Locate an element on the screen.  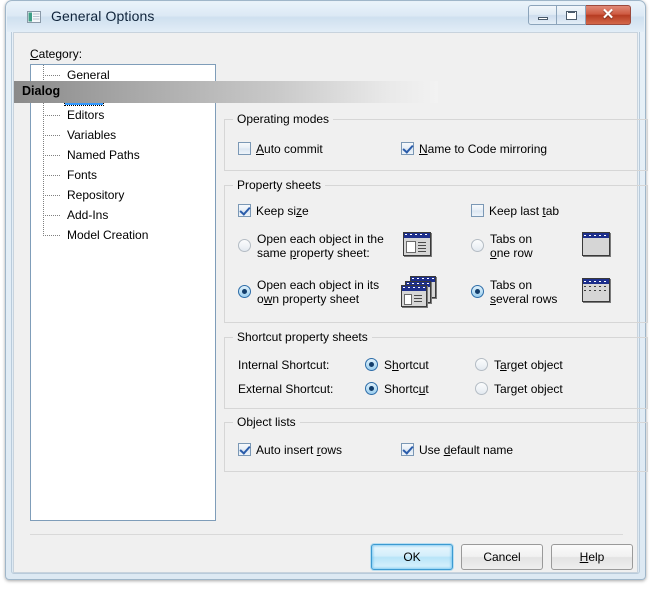
checkbox-use-default-name: Use default name is located at coordinates (457, 450).